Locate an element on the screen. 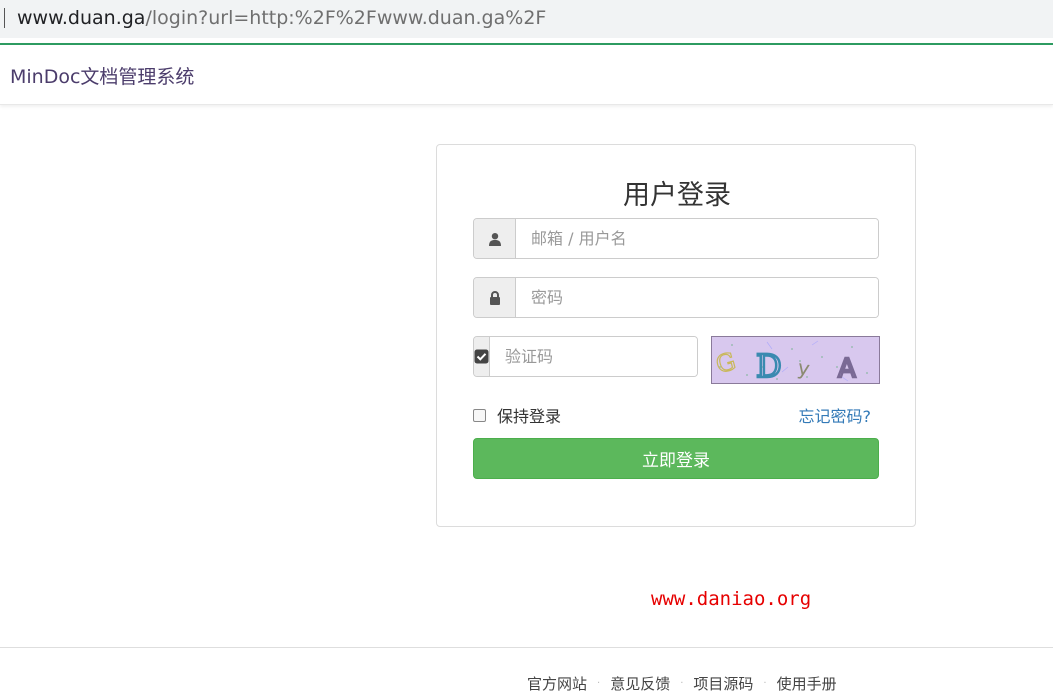 The height and width of the screenshot is (695, 1053). footer-divider is located at coordinates (526, 647).